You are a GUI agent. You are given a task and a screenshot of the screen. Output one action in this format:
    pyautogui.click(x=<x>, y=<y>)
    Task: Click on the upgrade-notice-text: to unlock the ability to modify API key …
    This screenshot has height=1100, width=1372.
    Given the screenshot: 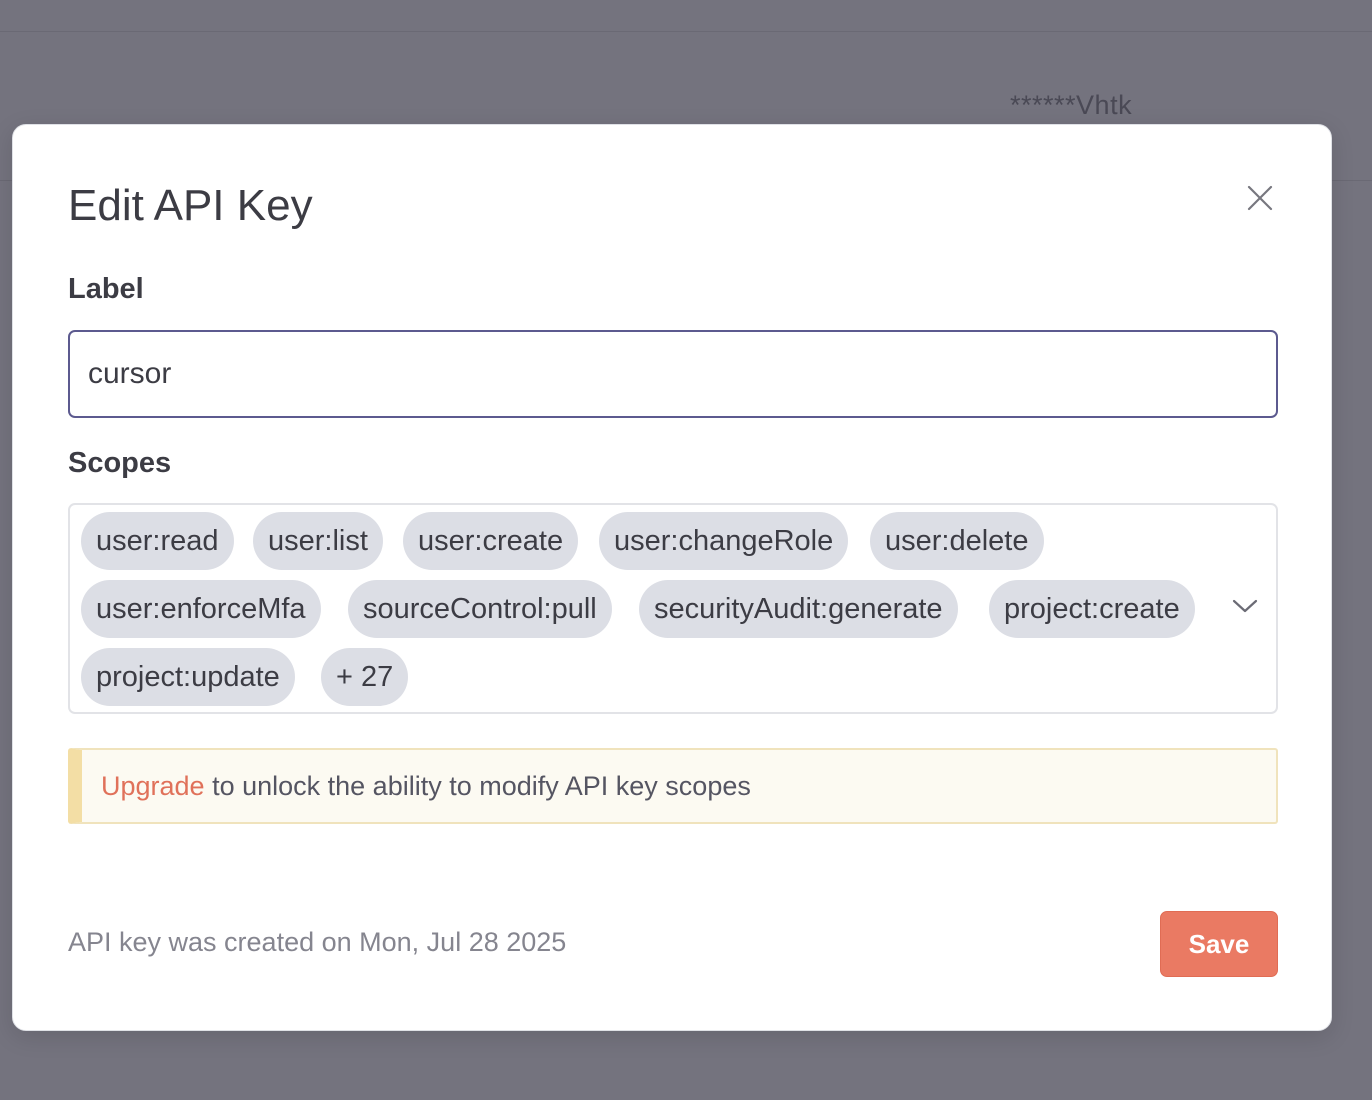 What is the action you would take?
    pyautogui.click(x=477, y=786)
    